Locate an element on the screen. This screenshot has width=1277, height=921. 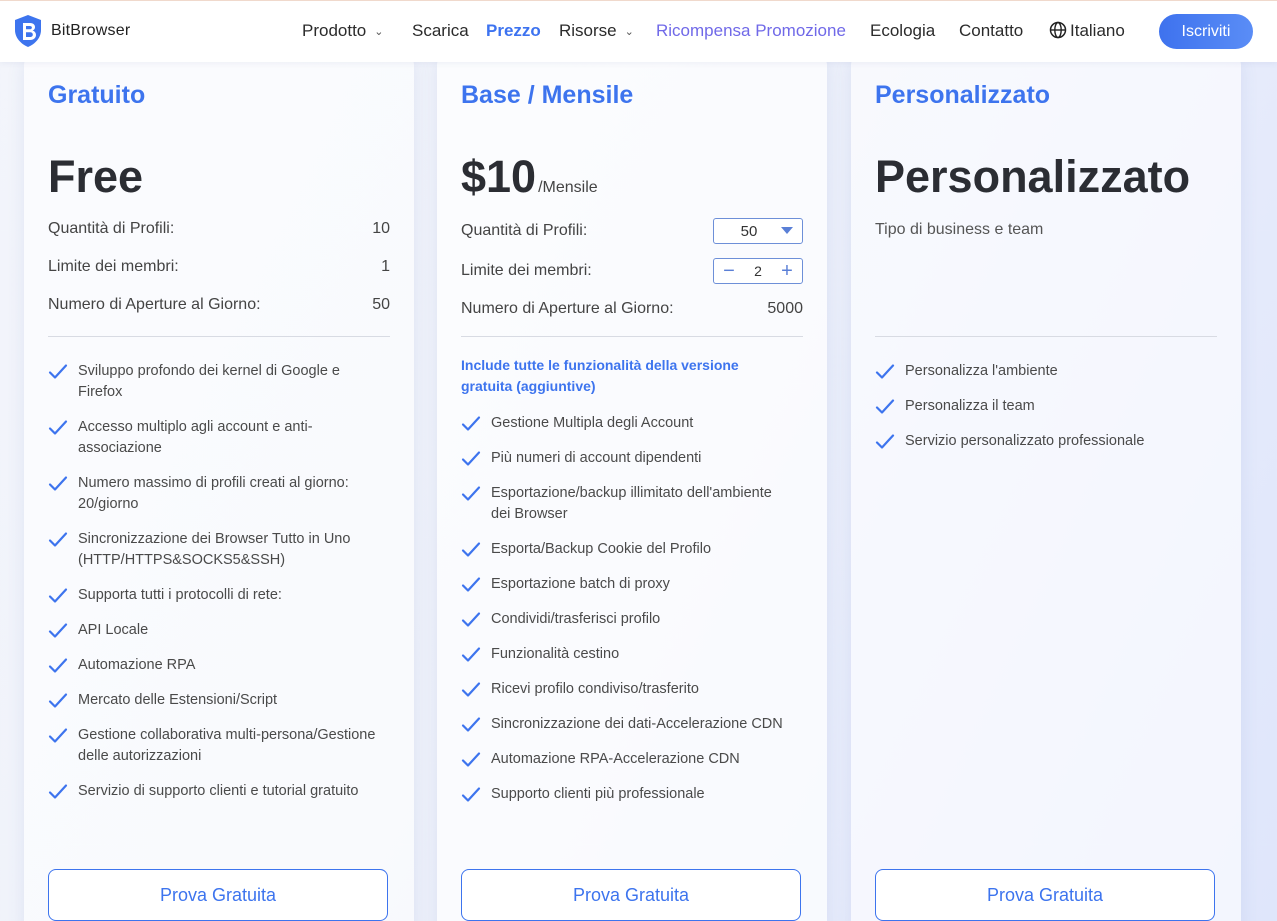
profiles-row: Quantità di Profili: 50 is located at coordinates (632, 231).